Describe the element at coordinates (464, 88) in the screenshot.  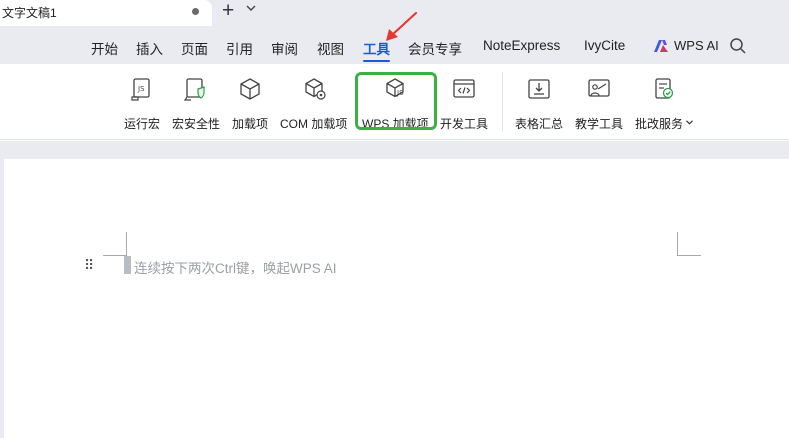
I see `developer-tools-icon` at that location.